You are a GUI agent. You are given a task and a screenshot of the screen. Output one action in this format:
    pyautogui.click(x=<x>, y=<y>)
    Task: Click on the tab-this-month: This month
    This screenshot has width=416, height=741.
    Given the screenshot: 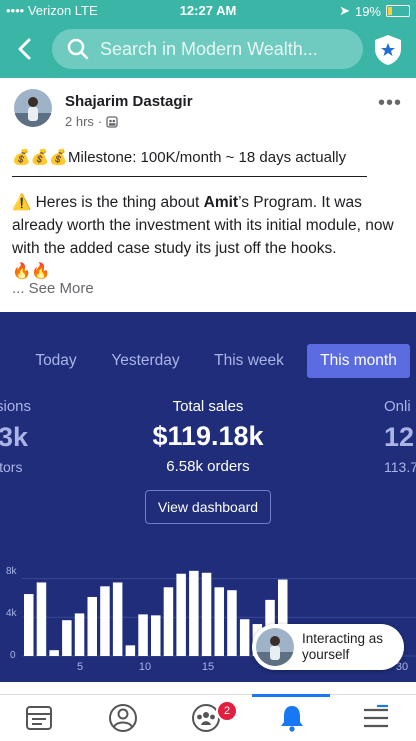 What is the action you would take?
    pyautogui.click(x=358, y=361)
    